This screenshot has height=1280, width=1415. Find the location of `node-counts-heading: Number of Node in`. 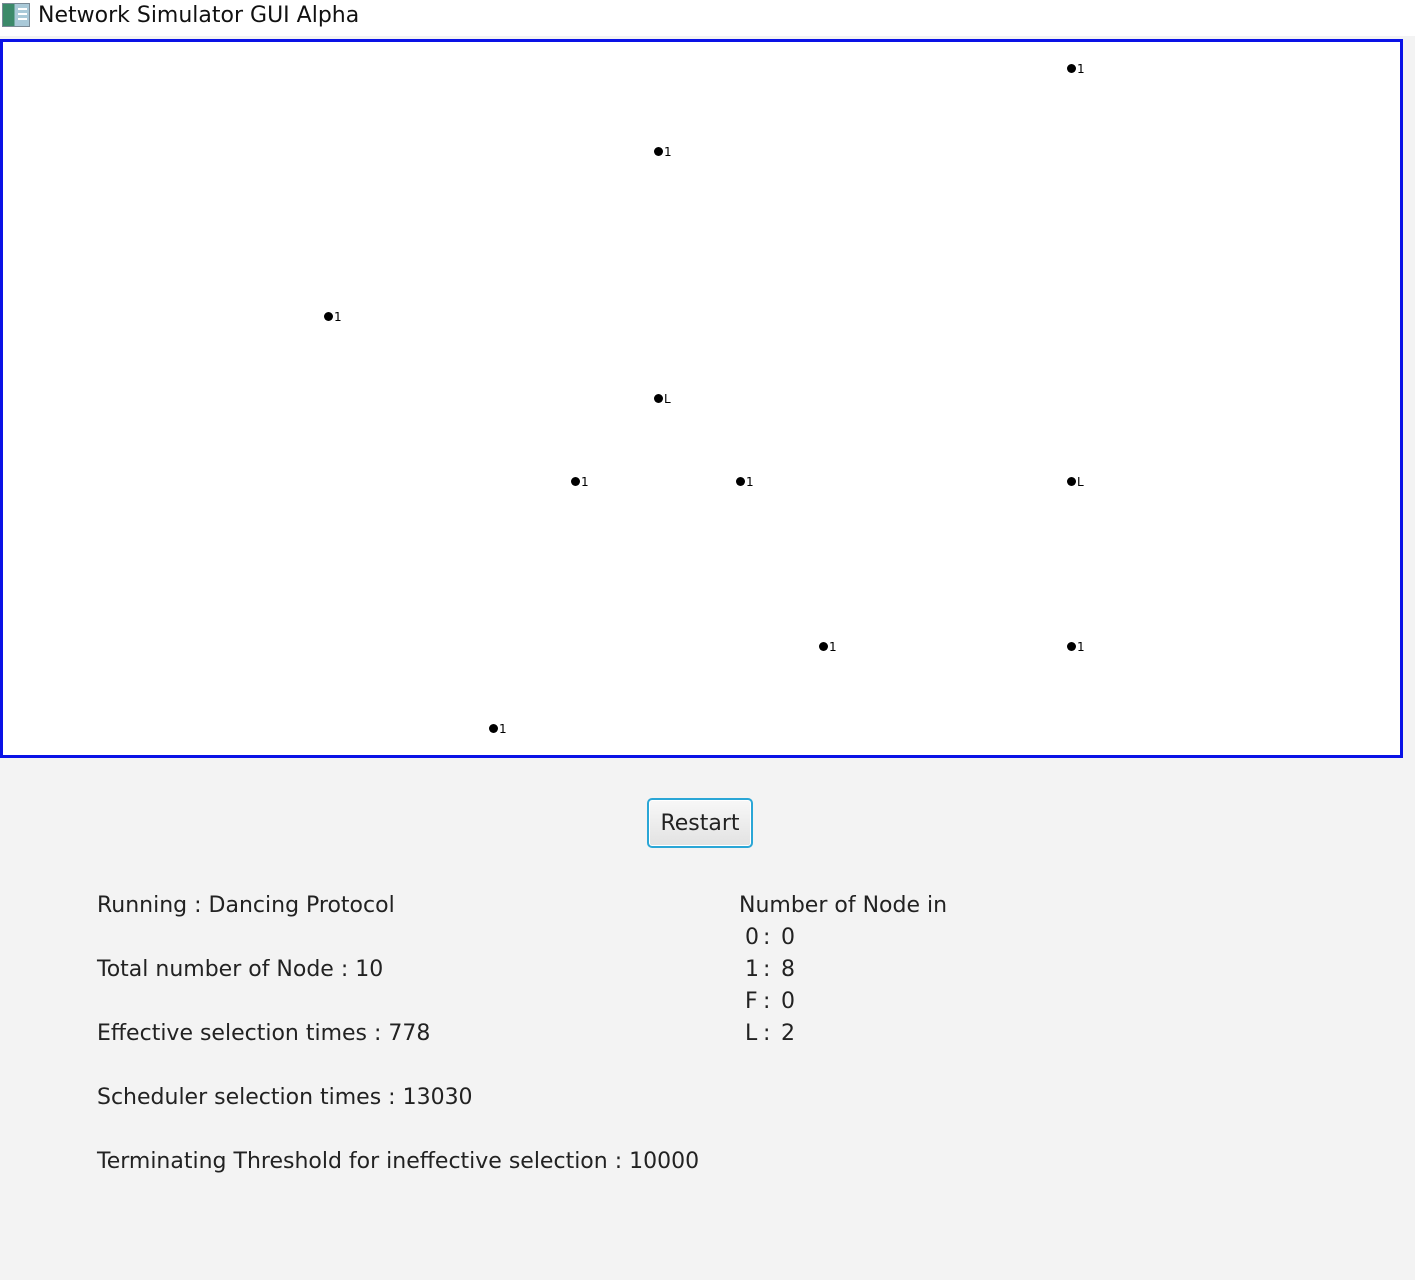

node-counts-heading: Number of Node in is located at coordinates (843, 905).